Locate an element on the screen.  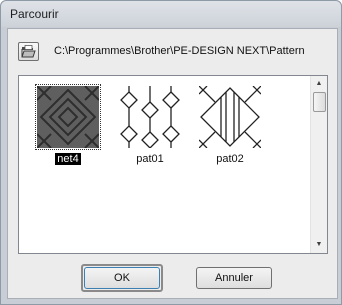
pattern-pat02-thumbnail is located at coordinates (230, 117).